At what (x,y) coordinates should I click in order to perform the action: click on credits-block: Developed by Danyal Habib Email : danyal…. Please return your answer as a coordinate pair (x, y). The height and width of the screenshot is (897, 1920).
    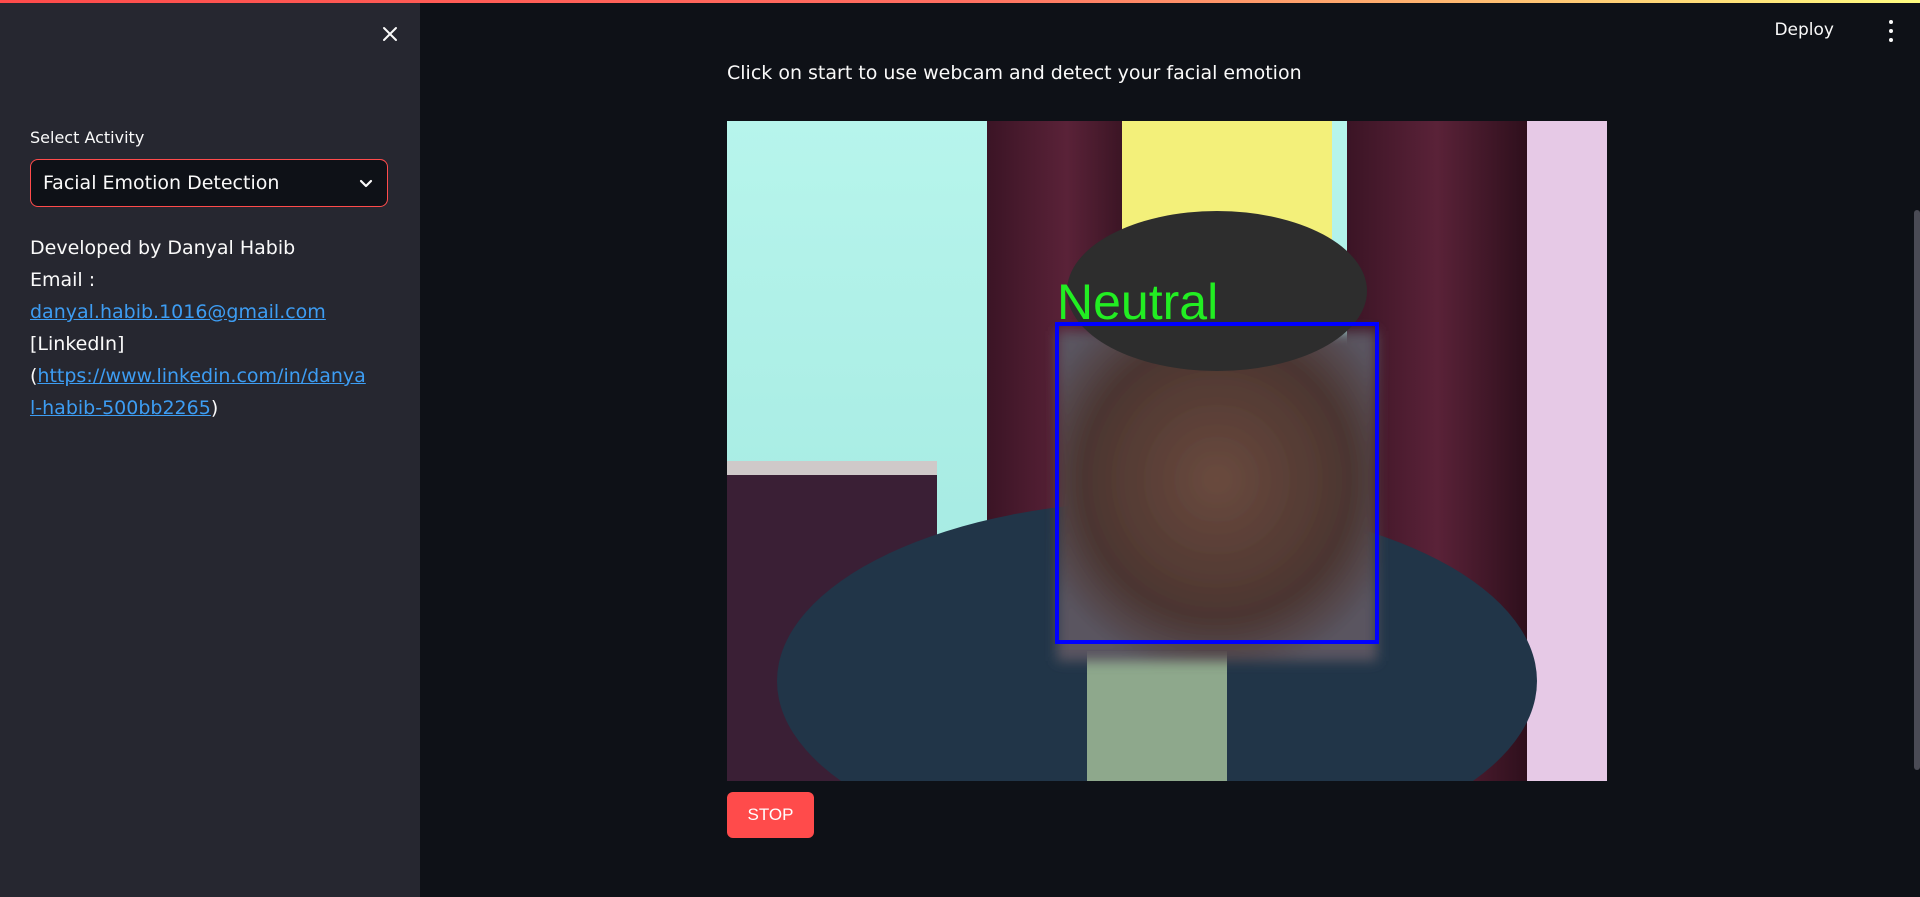
    Looking at the image, I should click on (200, 328).